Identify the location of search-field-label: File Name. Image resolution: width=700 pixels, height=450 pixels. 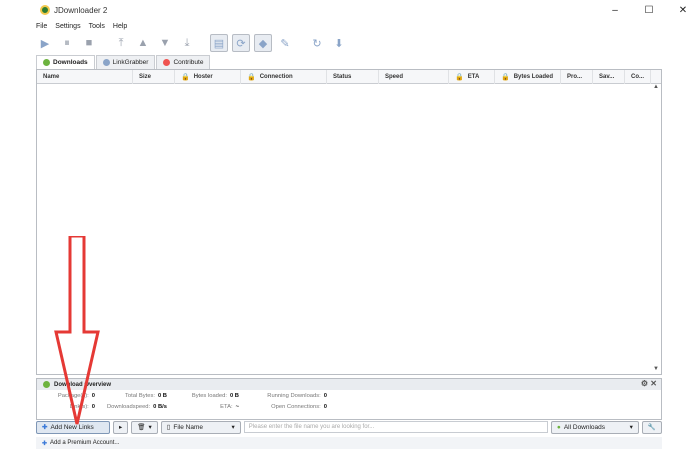
(188, 427).